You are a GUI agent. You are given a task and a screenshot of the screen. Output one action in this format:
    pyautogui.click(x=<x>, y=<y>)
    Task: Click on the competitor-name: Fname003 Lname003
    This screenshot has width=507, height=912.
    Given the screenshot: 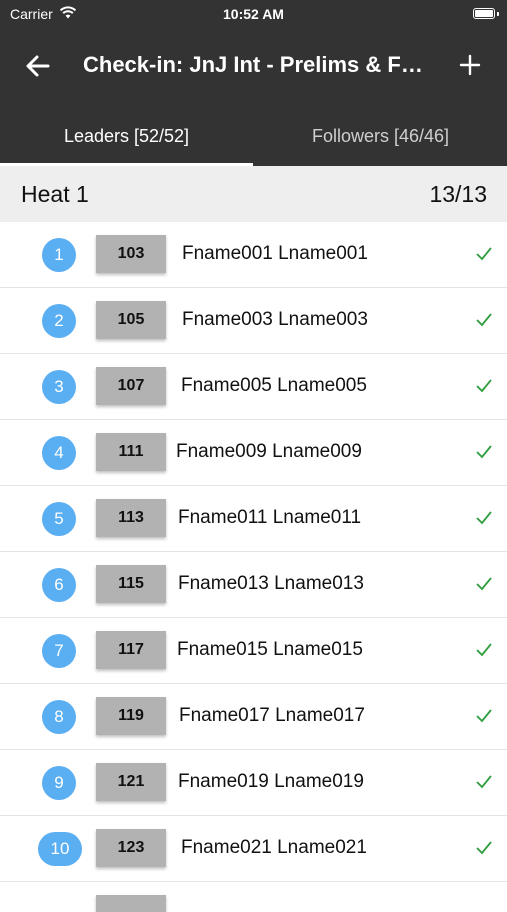 What is the action you would take?
    pyautogui.click(x=275, y=319)
    